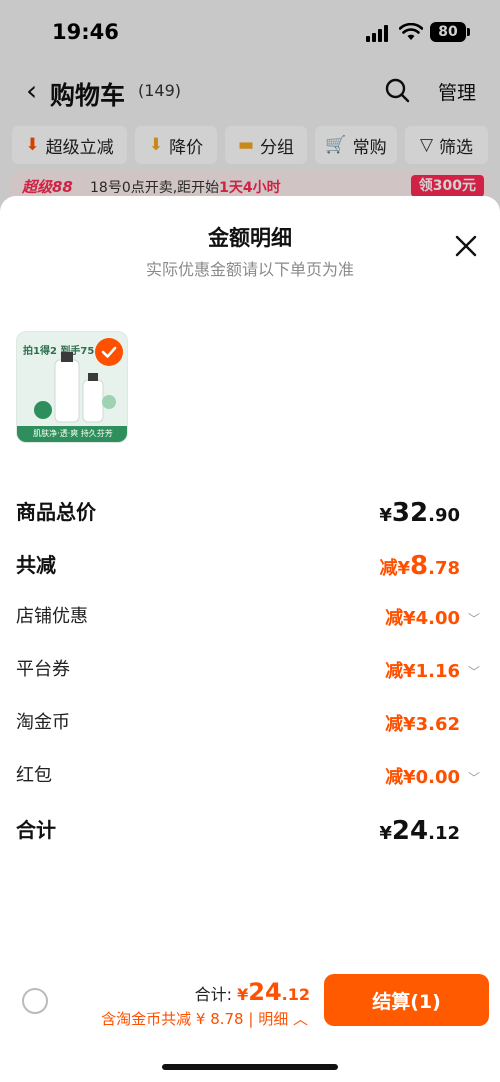 Image resolution: width=500 pixels, height=1082 pixels. I want to click on filter-chip-frequent: 🛒 常购, so click(356, 145).